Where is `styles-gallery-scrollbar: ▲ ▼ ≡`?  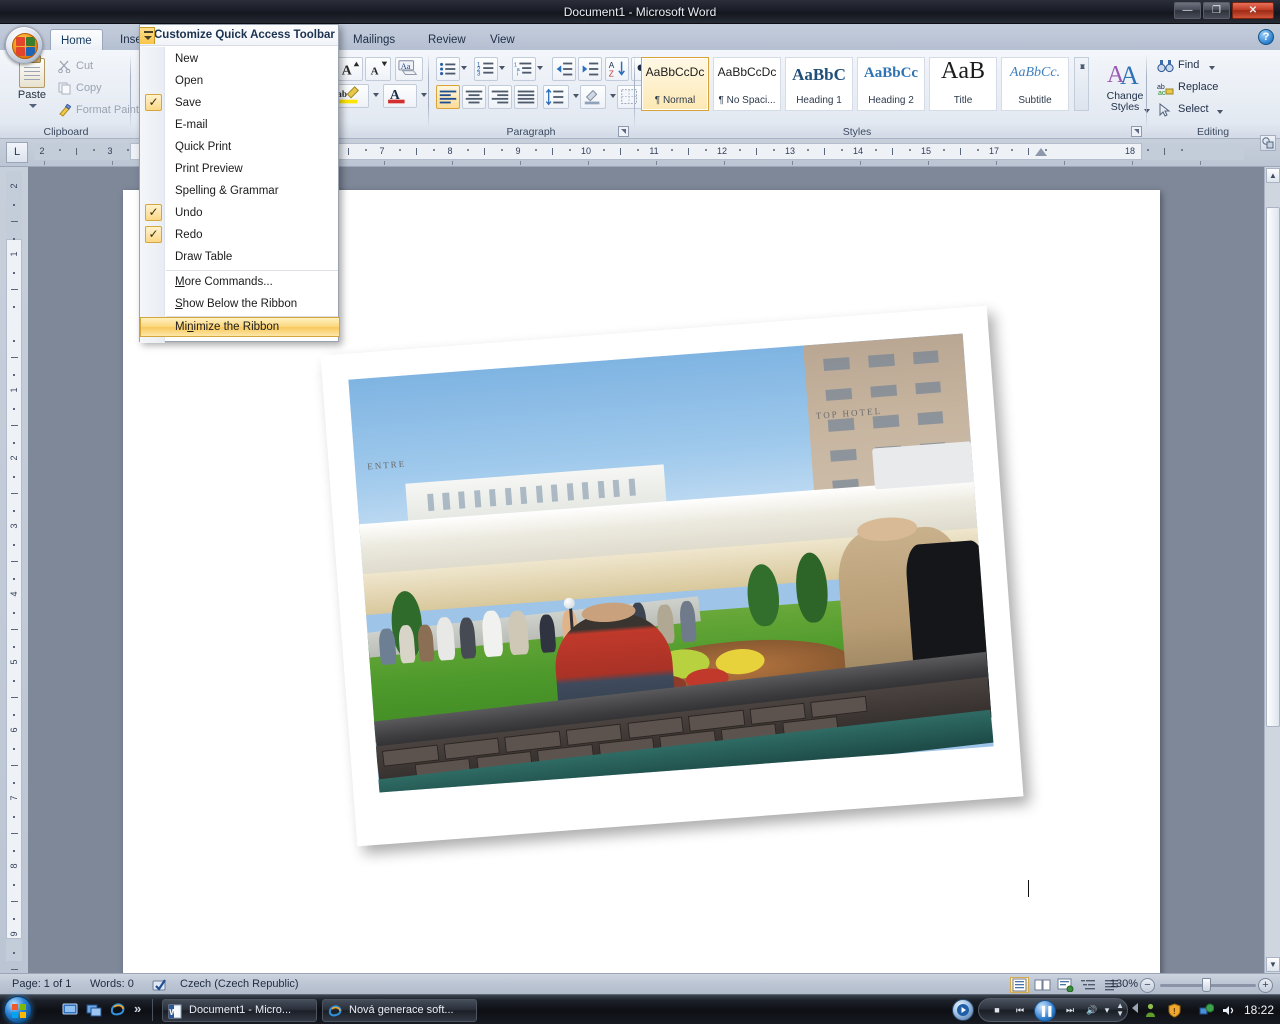 styles-gallery-scrollbar: ▲ ▼ ≡ is located at coordinates (1081, 84).